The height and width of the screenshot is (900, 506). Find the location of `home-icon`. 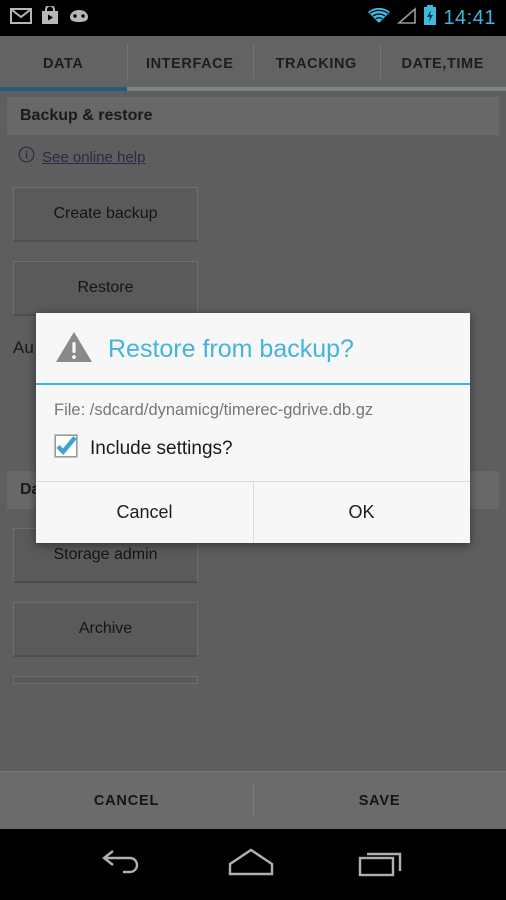

home-icon is located at coordinates (251, 864).